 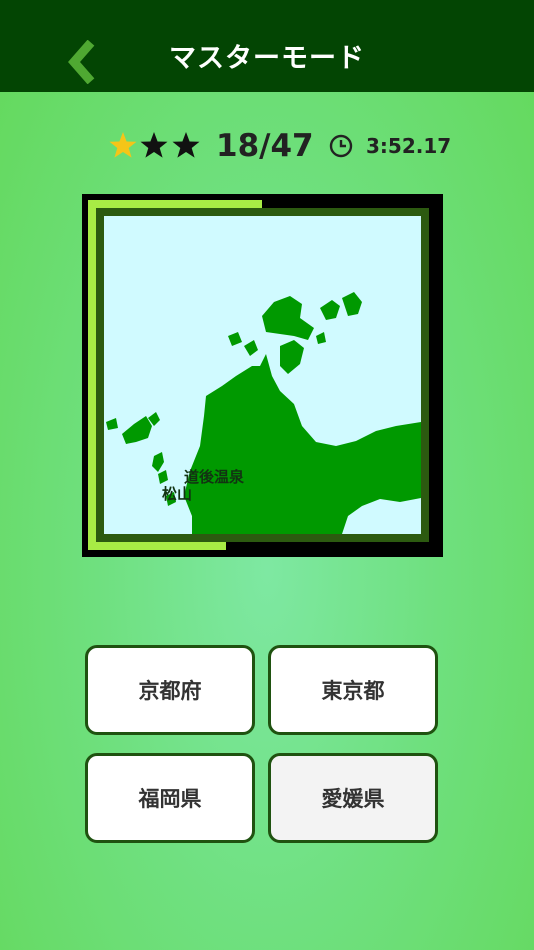 I want to click on answer-button-3: 福岡県, so click(x=170, y=798).